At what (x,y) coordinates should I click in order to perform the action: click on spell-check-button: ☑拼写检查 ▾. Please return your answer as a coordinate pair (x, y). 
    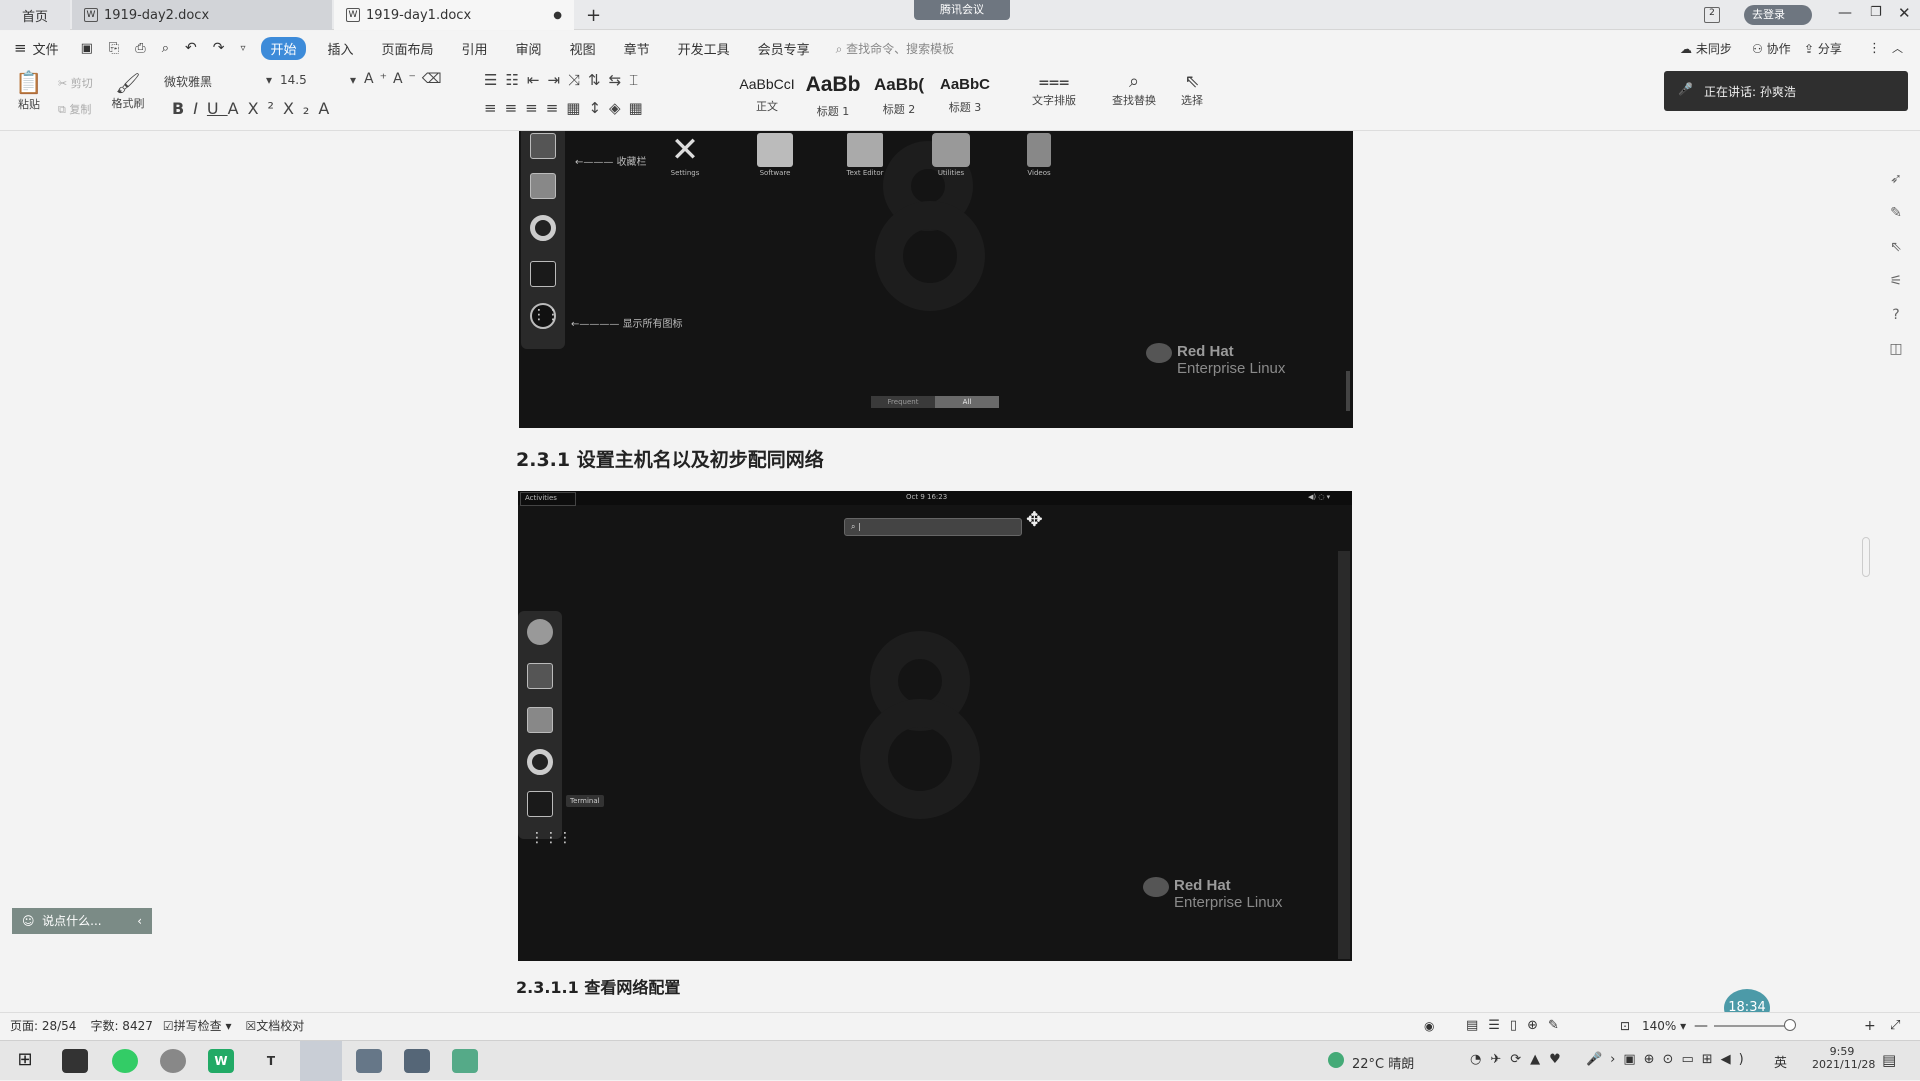
    Looking at the image, I should click on (197, 1025).